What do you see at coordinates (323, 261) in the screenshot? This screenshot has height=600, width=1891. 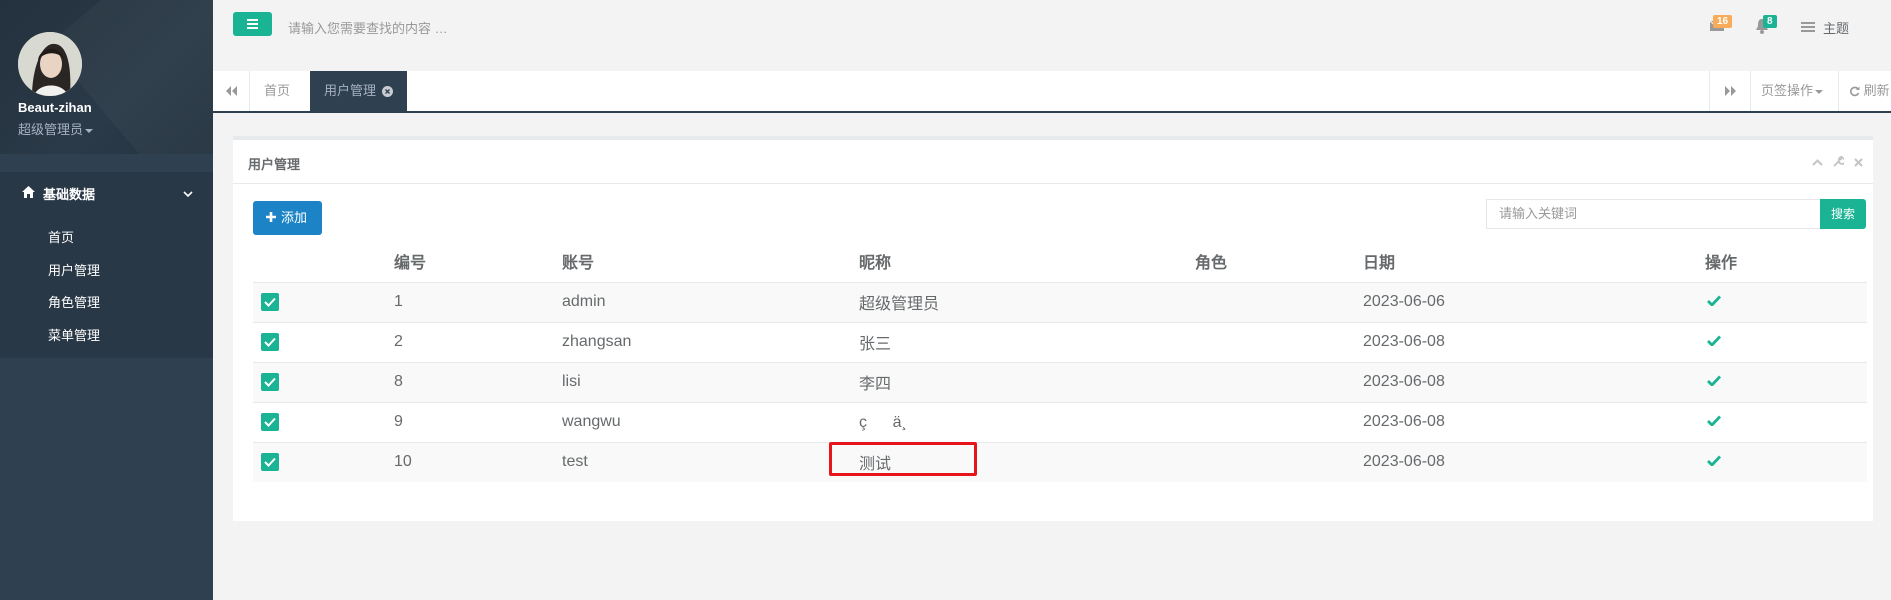 I see `header-checkbox` at bounding box center [323, 261].